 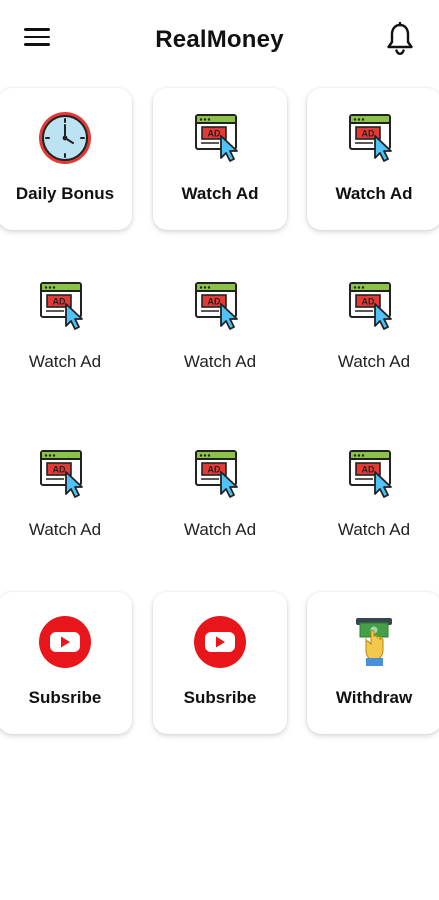 What do you see at coordinates (65, 193) in the screenshot?
I see `tile-label: Daily Bonus` at bounding box center [65, 193].